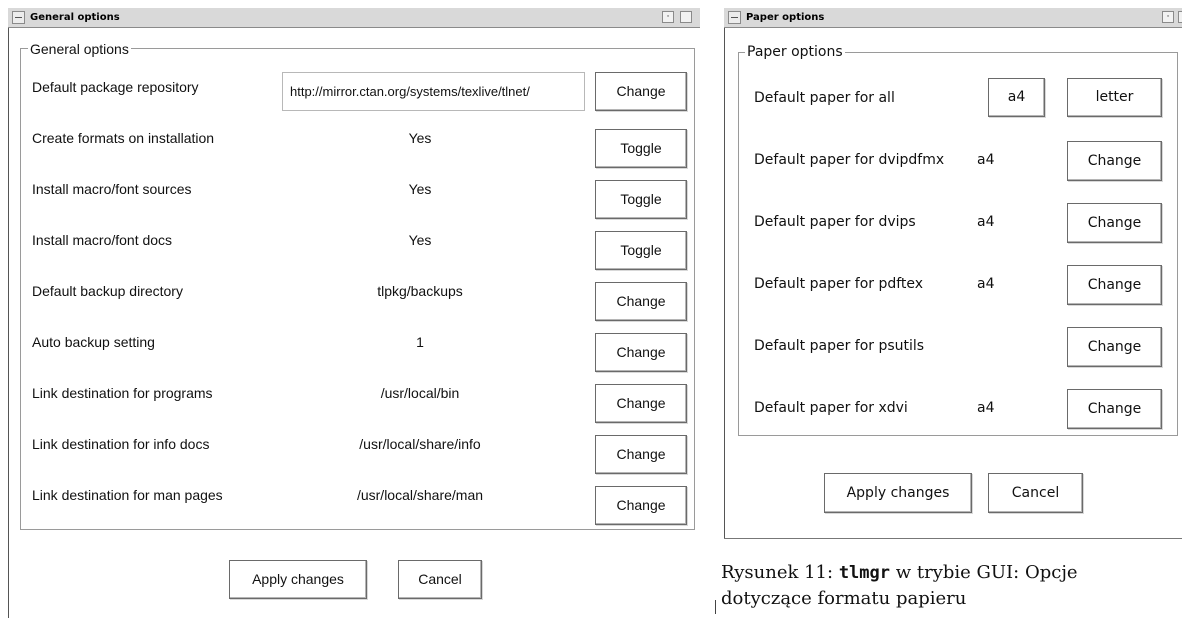  What do you see at coordinates (984, 572) in the screenshot?
I see `caption-suffix: w trybie GUI: Opcje` at bounding box center [984, 572].